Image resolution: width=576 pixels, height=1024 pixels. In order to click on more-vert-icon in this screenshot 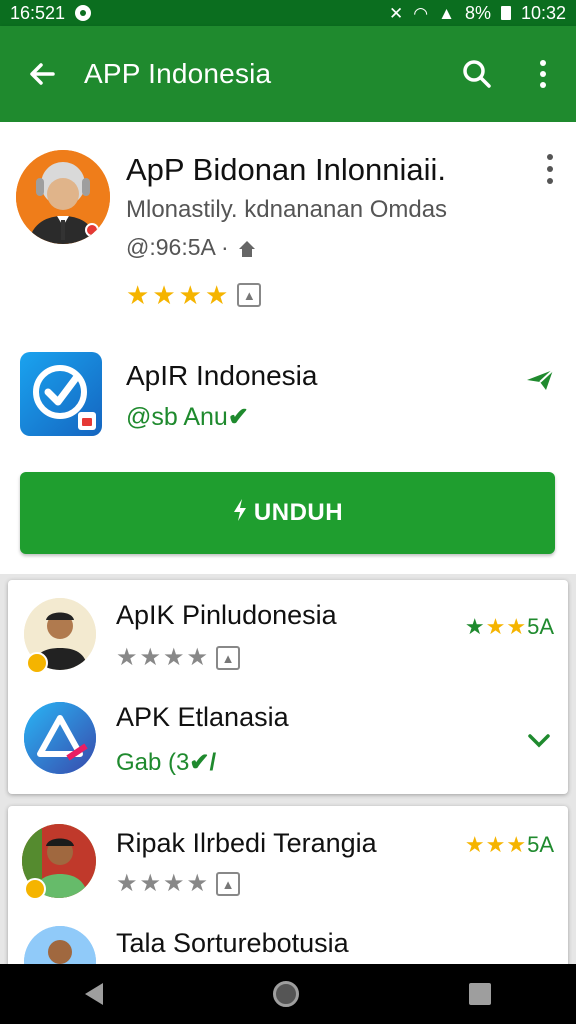, I will do `click(543, 74)`.